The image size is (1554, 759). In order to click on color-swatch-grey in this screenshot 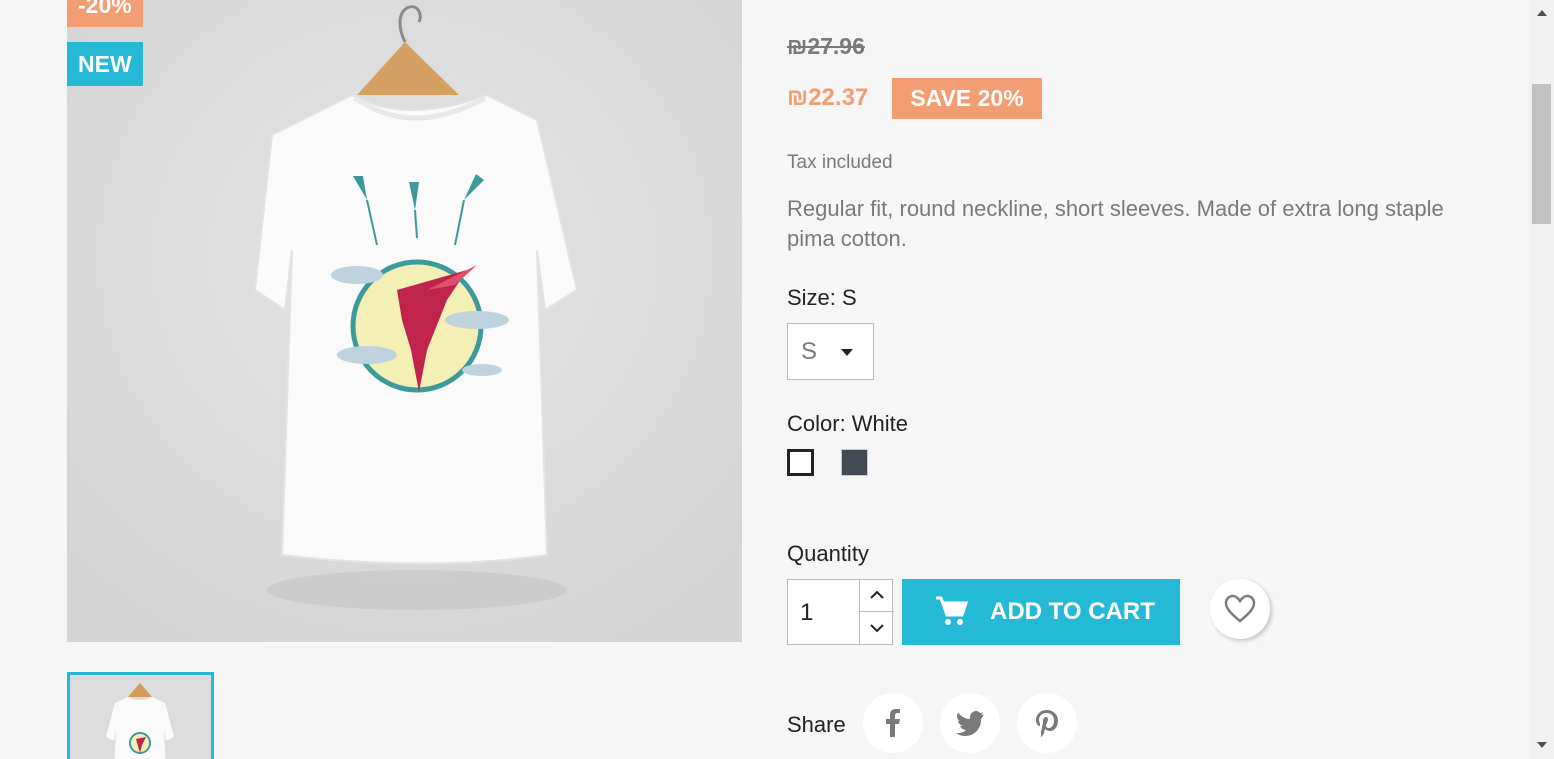, I will do `click(854, 462)`.